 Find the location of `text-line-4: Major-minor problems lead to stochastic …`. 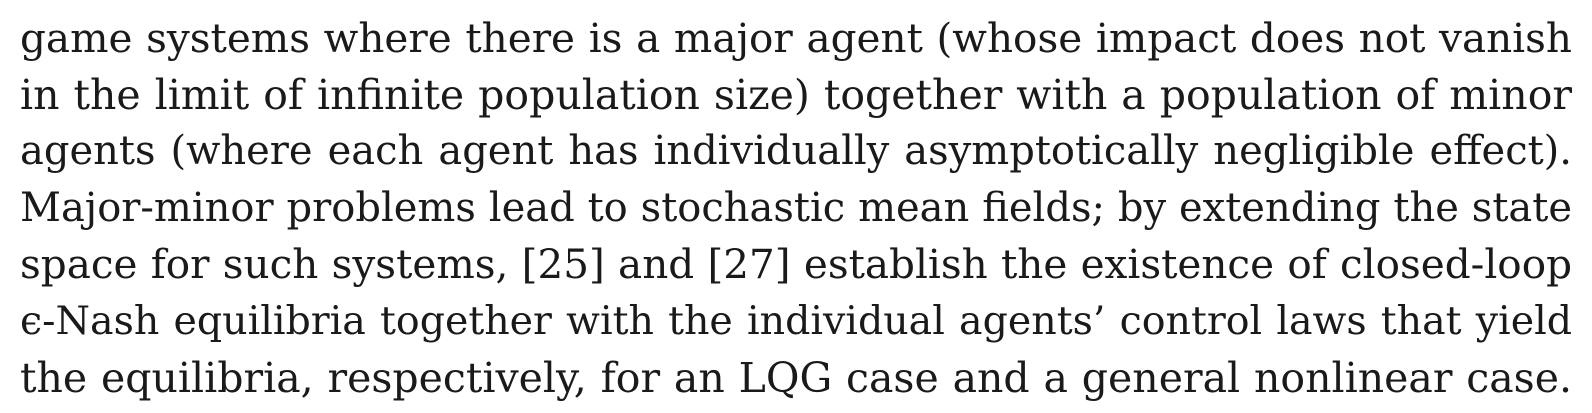

text-line-4: Major-minor problems lead to stochastic … is located at coordinates (796, 207).